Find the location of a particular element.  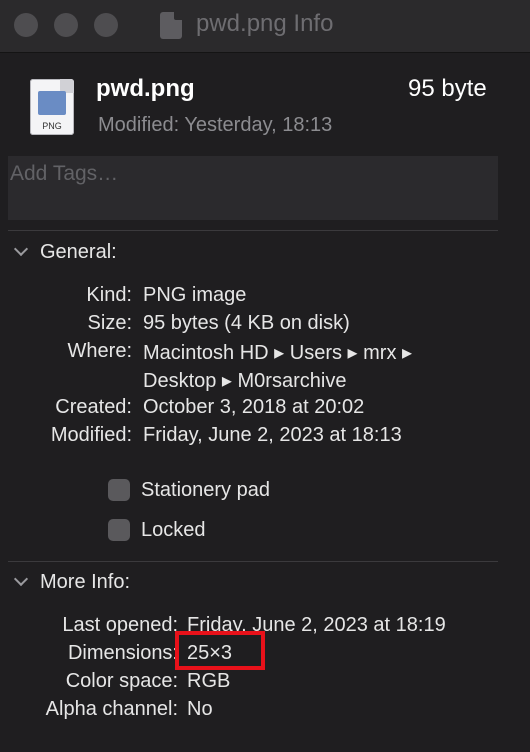

size-value: 95 bytes (4 KB on disk) is located at coordinates (246, 323).